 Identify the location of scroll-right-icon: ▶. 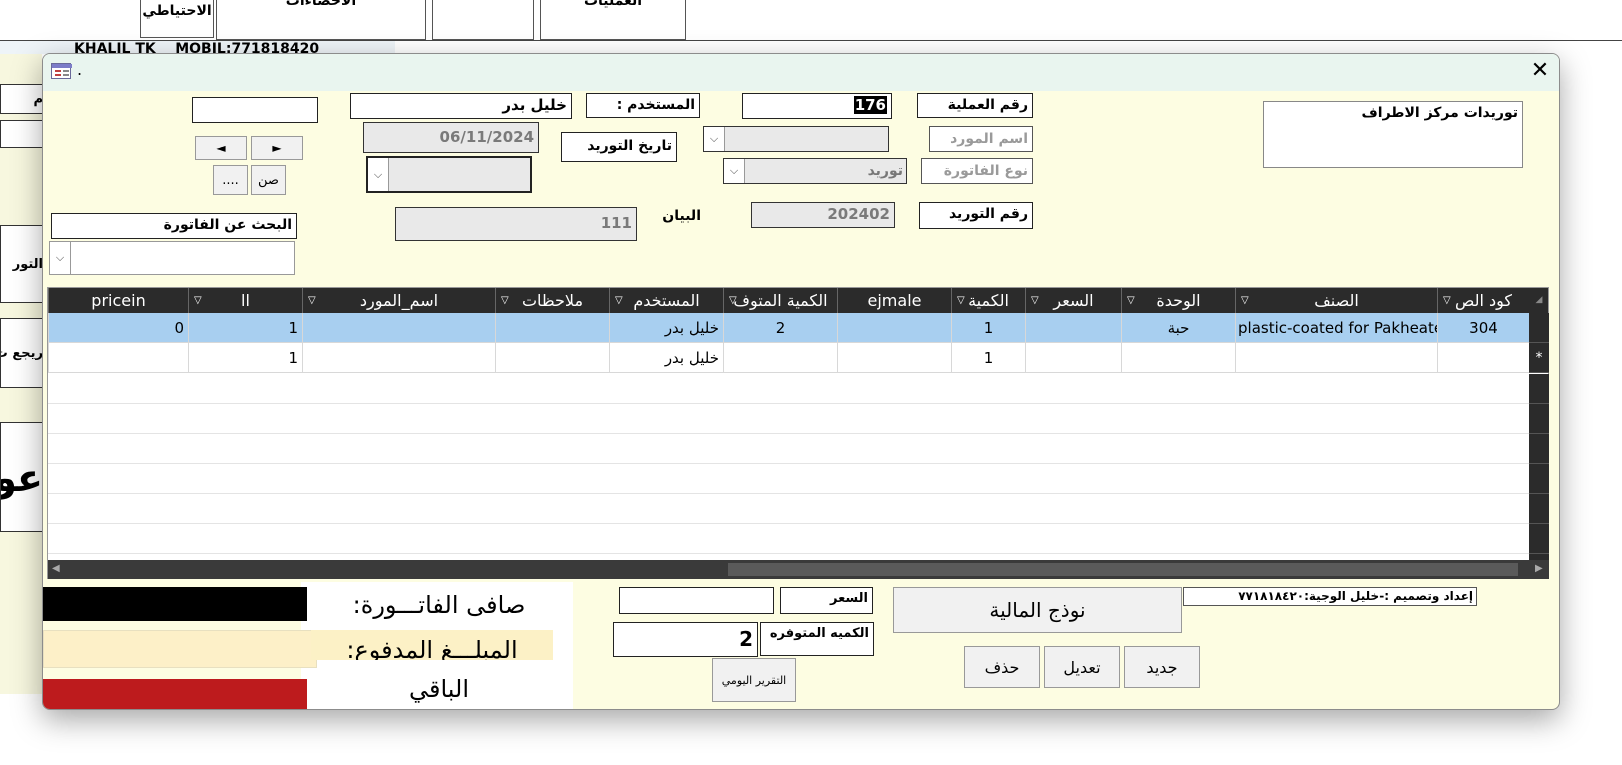
(1539, 568).